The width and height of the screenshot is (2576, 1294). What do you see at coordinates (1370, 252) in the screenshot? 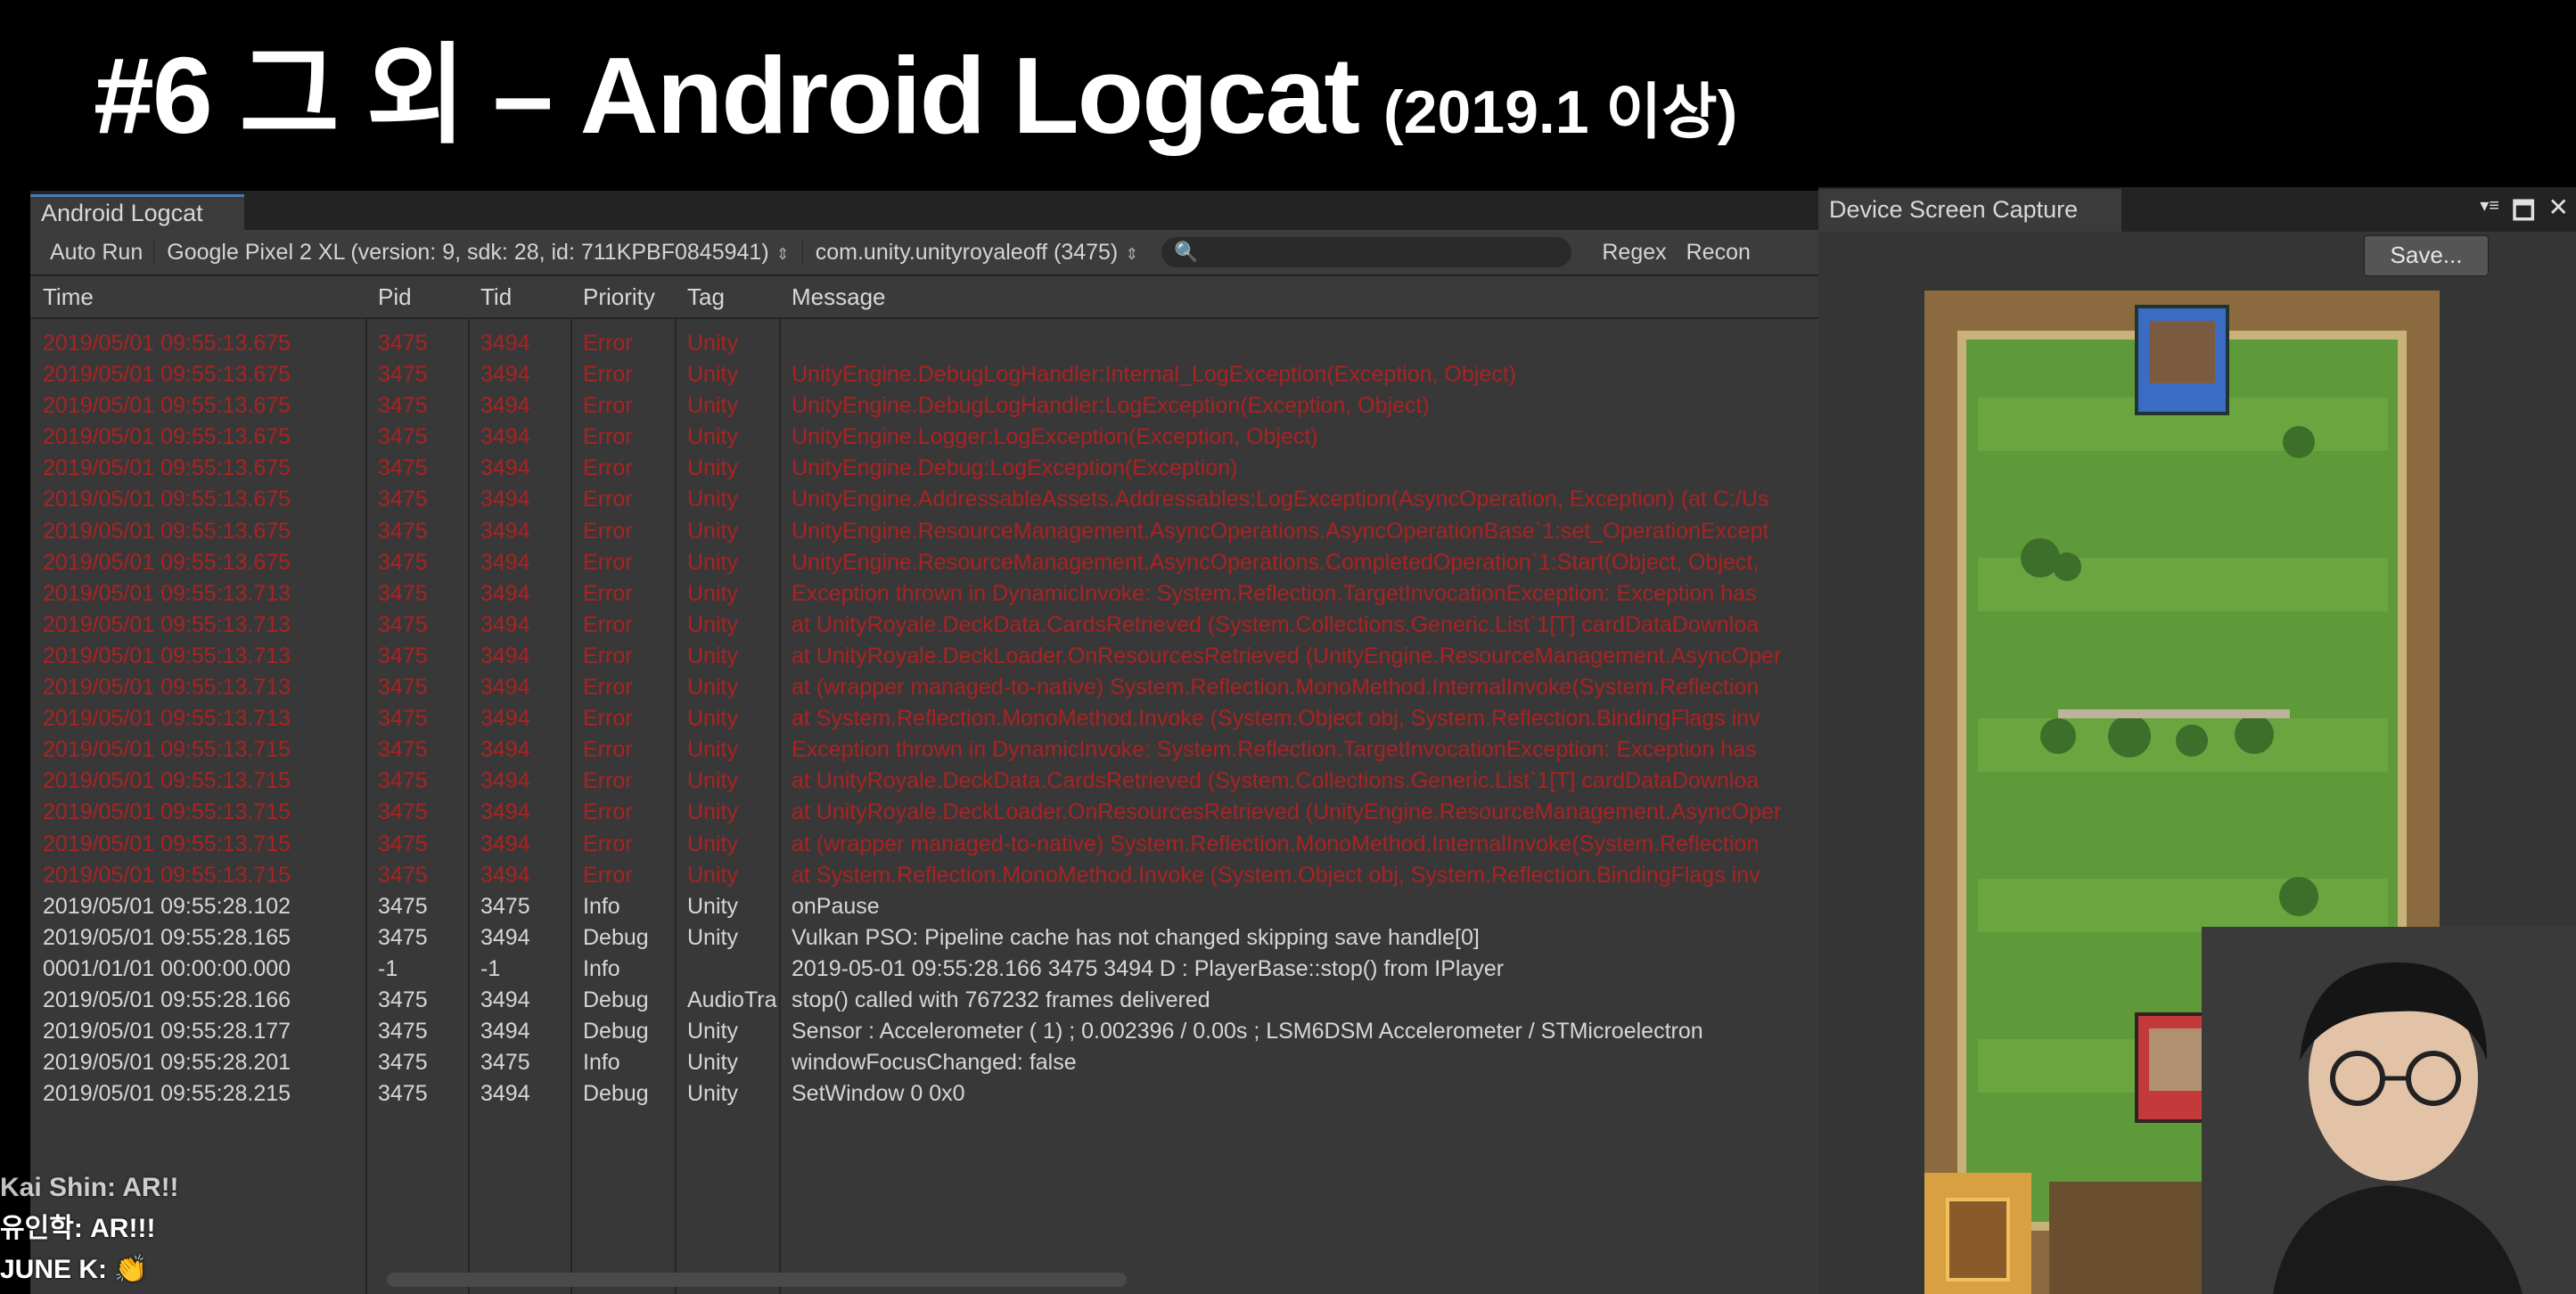
I see `filter-search-input` at bounding box center [1370, 252].